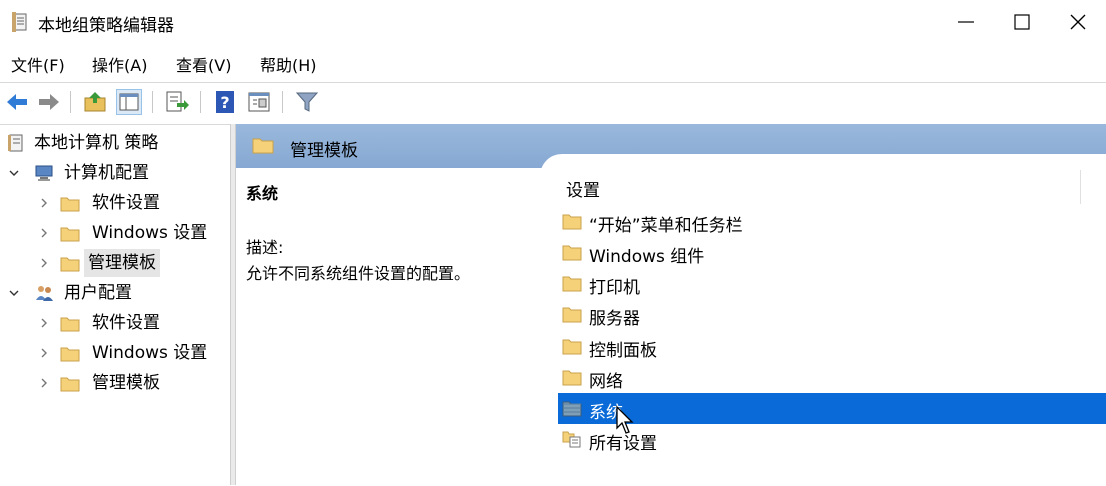  I want to click on close-button, so click(1078, 22).